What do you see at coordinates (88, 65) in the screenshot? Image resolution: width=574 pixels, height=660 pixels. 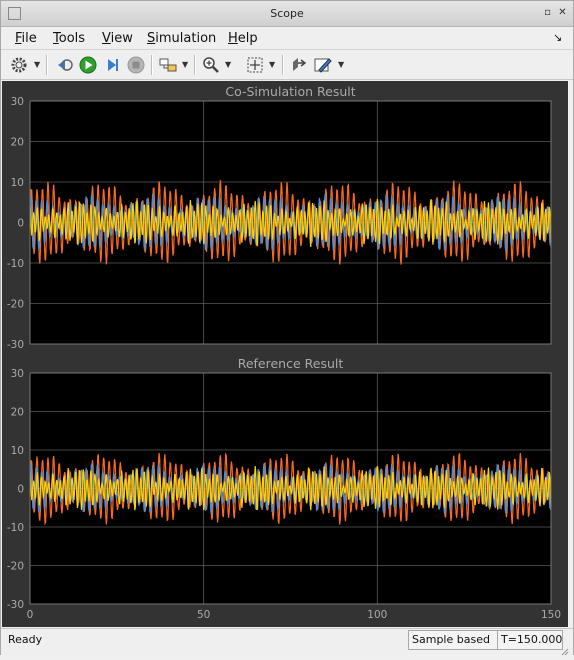 I see `run-icon` at bounding box center [88, 65].